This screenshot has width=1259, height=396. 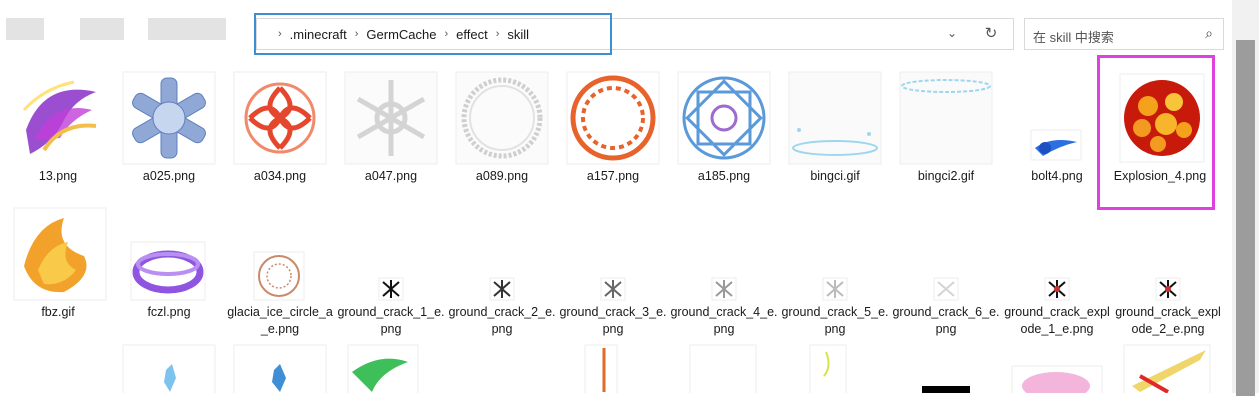 What do you see at coordinates (1057, 271) in the screenshot?
I see `file-item: ground_crack_explode_1_e.png` at bounding box center [1057, 271].